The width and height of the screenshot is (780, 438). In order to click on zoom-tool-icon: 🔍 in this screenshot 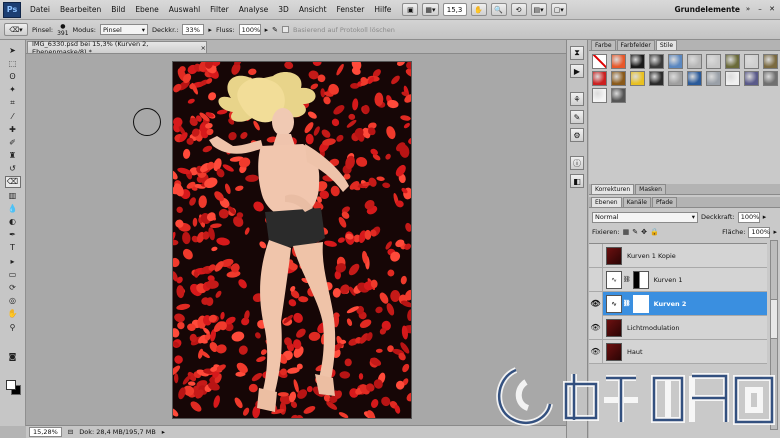, I will do `click(498, 9)`.